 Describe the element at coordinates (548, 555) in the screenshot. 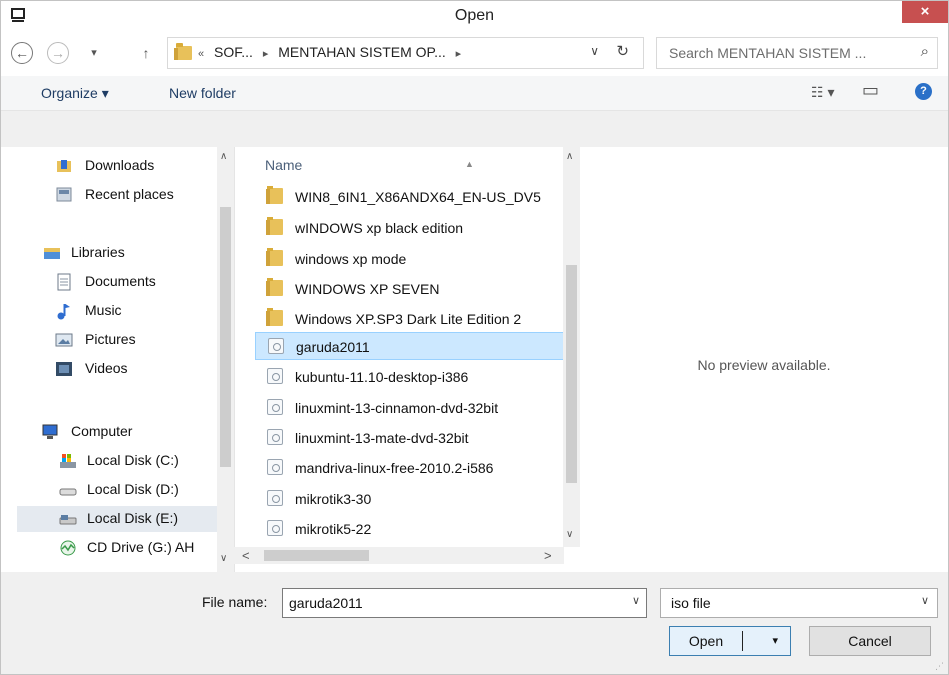

I see `scroll-right-icon: >` at that location.